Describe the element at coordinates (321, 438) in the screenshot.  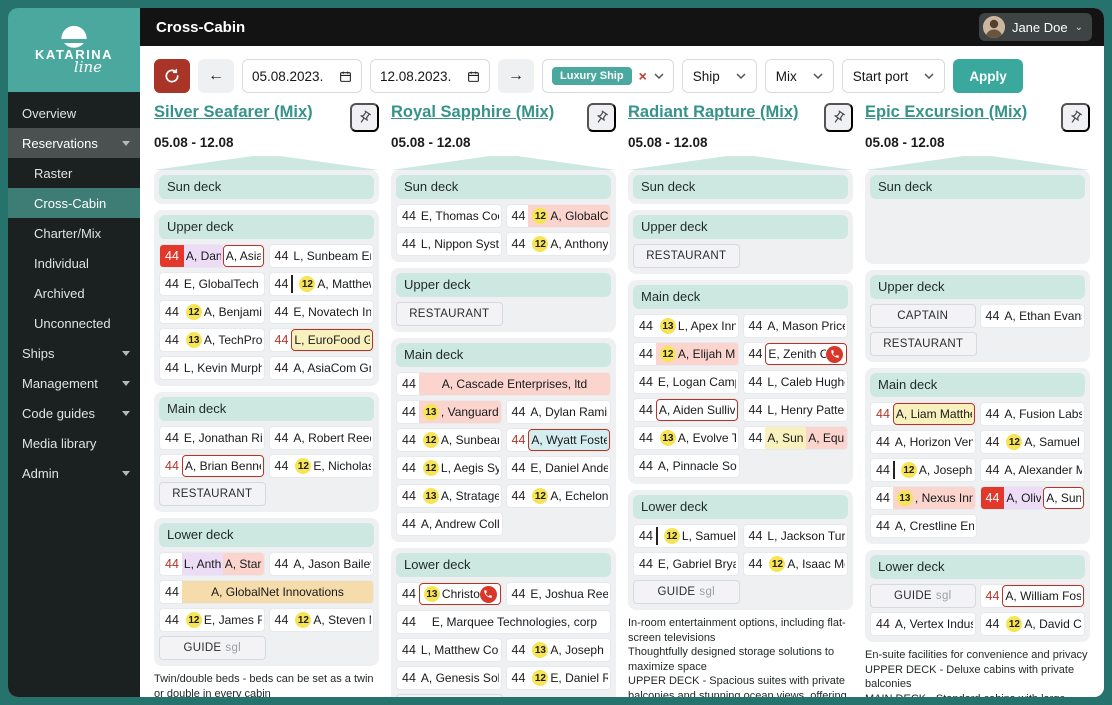
I see `cabin-cell: 44 A, Robert Reed` at that location.